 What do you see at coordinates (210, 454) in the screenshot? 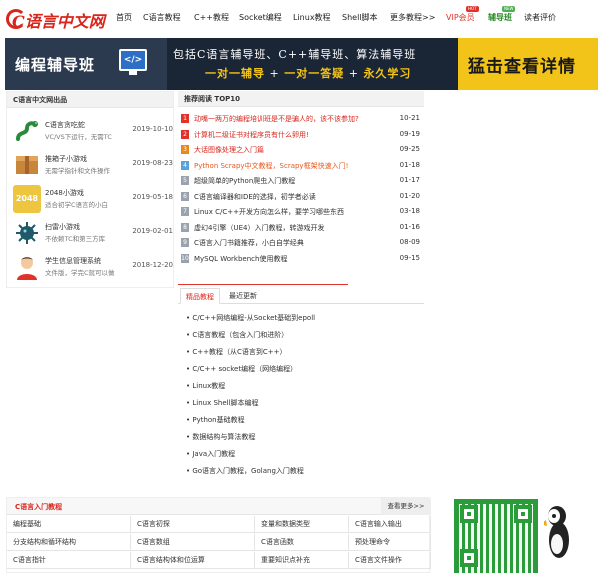
I see `tutorial-link: • Java入门教程` at bounding box center [210, 454].